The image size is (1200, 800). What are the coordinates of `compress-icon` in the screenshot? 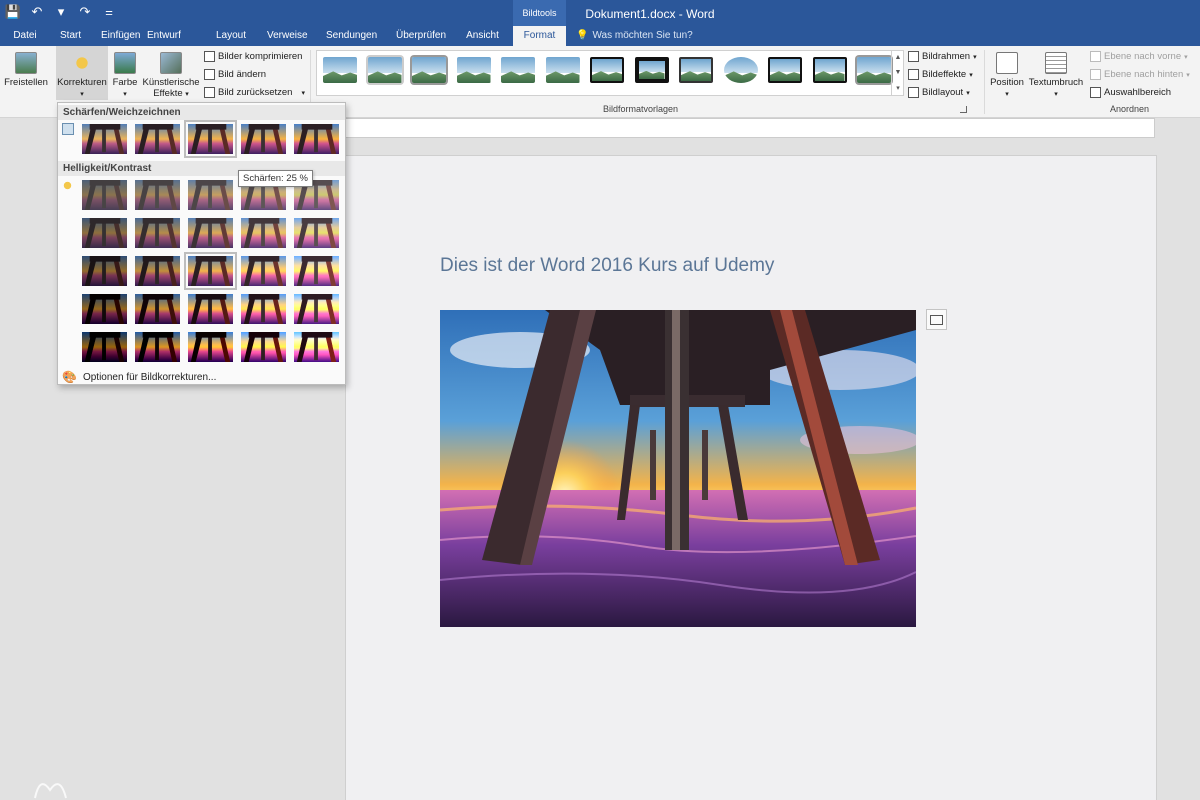 It's located at (209, 56).